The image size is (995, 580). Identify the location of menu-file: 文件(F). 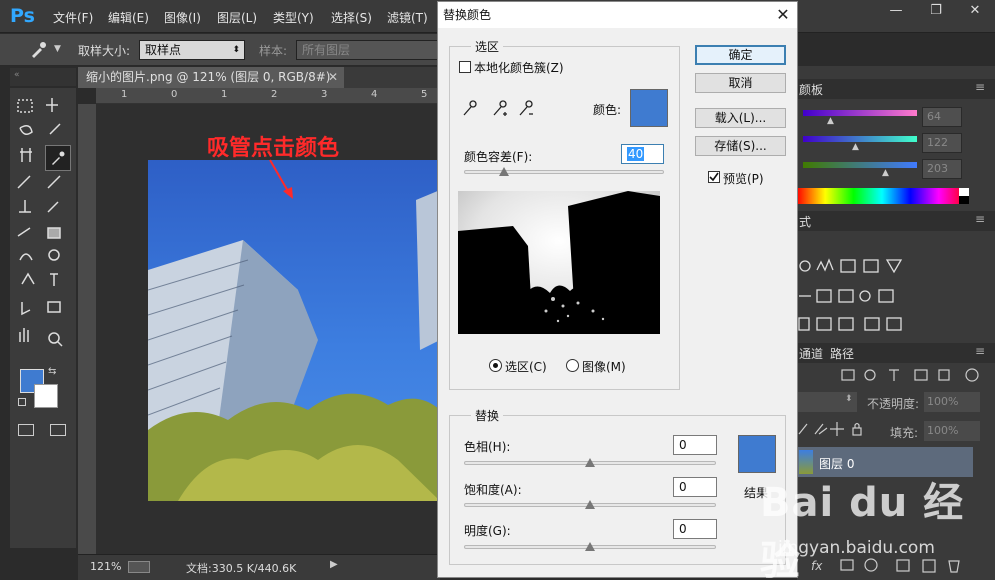
(73, 17).